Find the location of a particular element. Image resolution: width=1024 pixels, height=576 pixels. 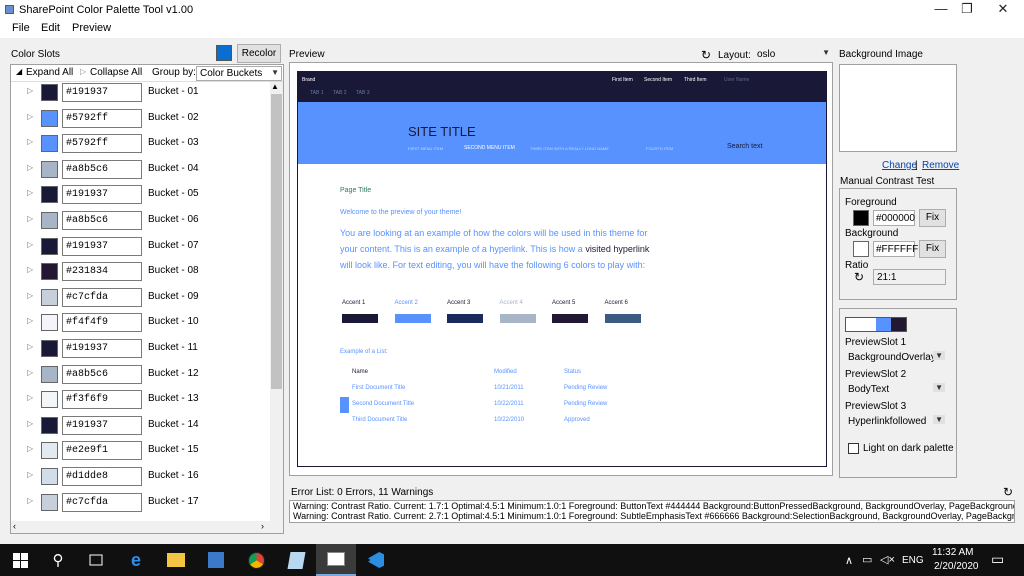

hex-input: #231834 is located at coordinates (102, 272).